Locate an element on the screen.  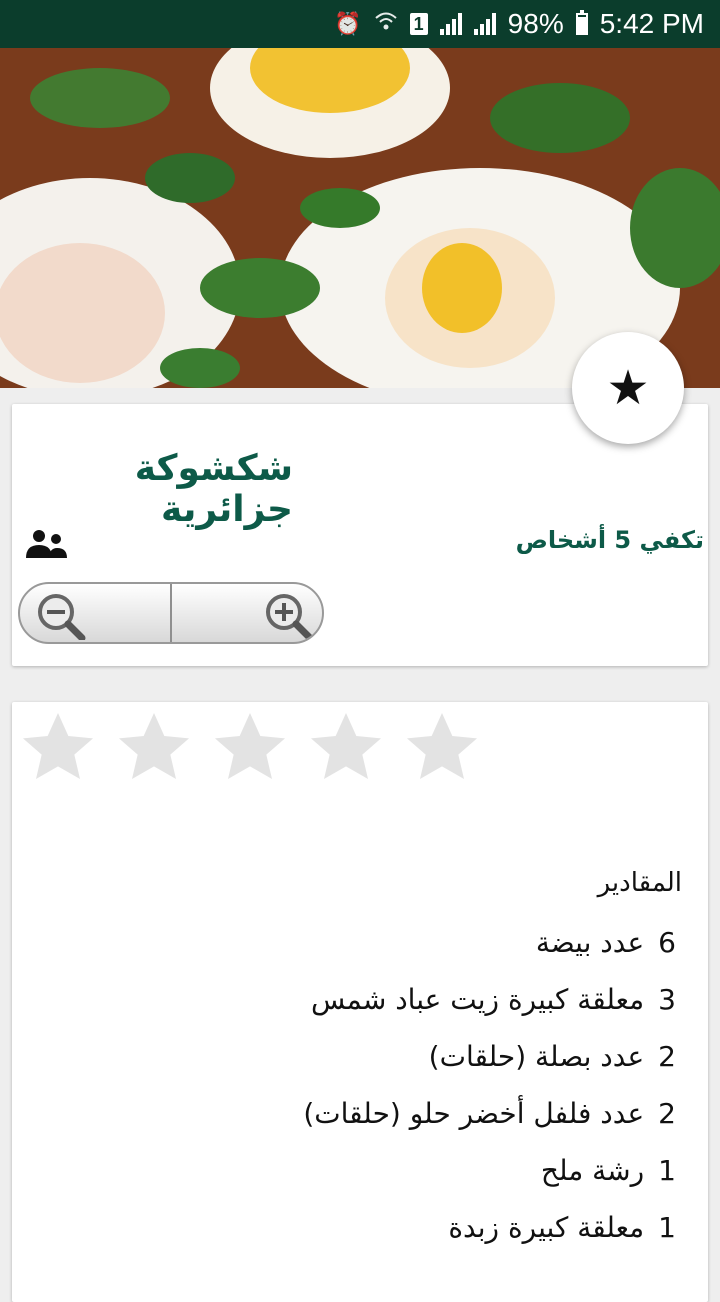
list-item: 6 عدد بيضة is located at coordinates (489, 942).